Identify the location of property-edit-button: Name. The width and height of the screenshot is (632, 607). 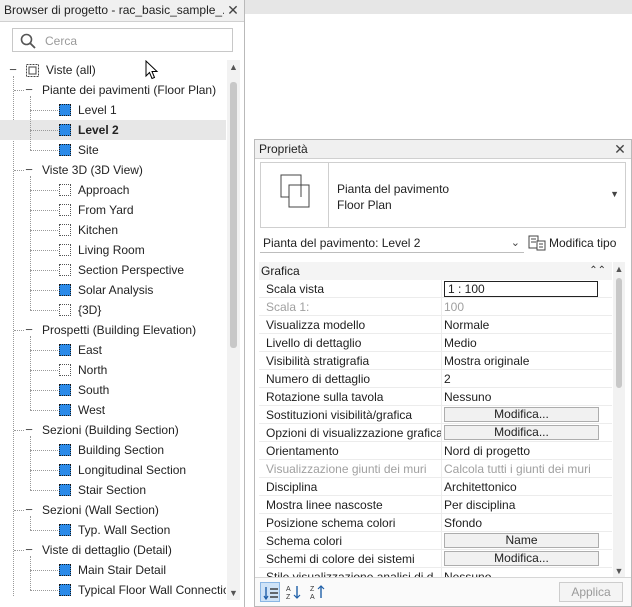
(521, 540).